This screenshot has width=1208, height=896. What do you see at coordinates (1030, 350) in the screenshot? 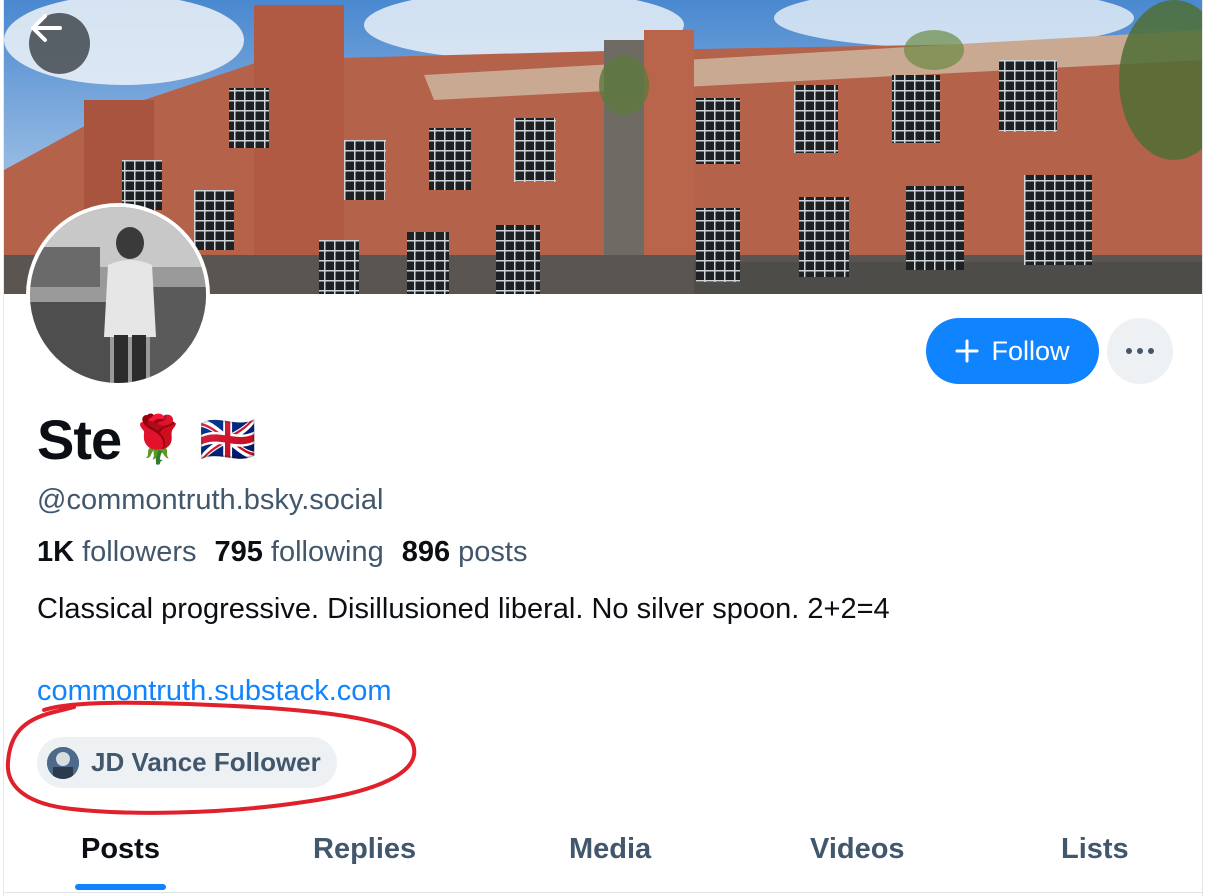
I see `follow-button-label: Follow` at bounding box center [1030, 350].